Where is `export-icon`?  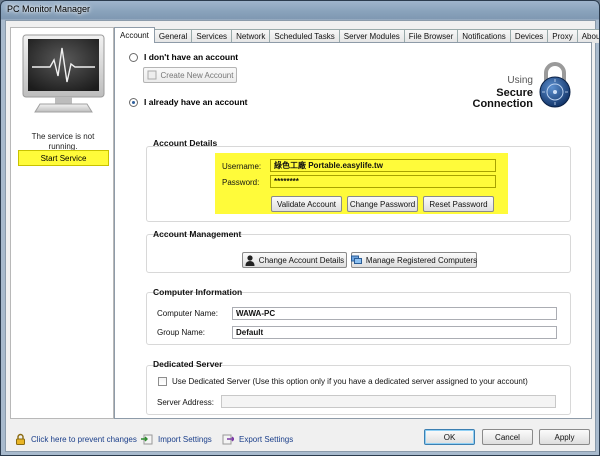
export-icon is located at coordinates (228, 439).